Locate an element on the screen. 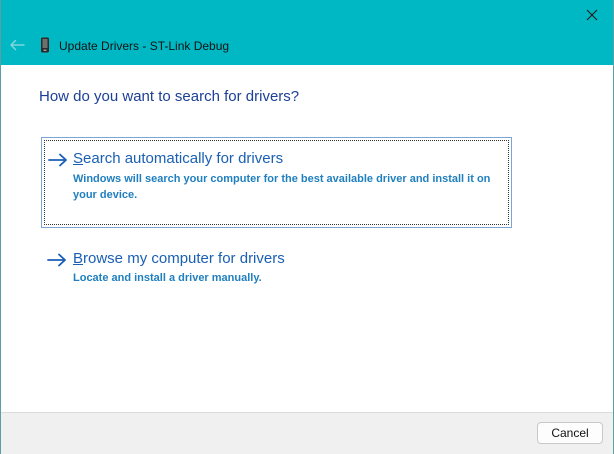  close-icon is located at coordinates (592, 15).